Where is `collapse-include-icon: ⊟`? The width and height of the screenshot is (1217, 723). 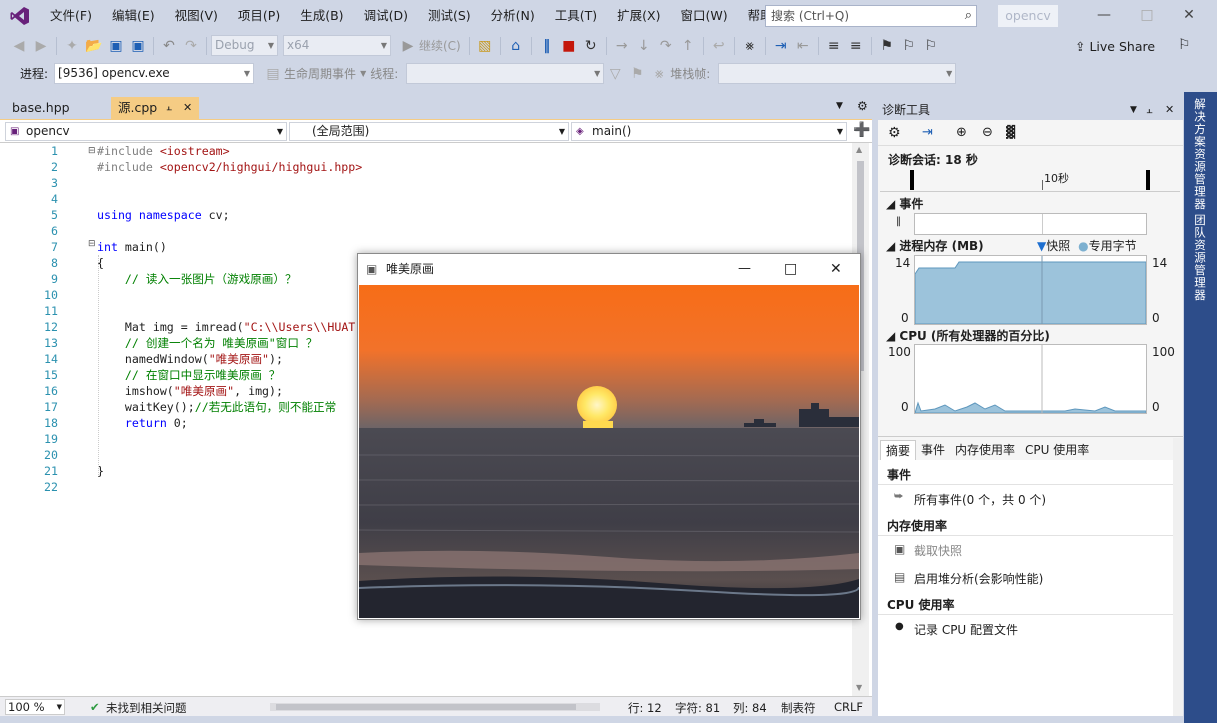
collapse-include-icon: ⊟ is located at coordinates (92, 151).